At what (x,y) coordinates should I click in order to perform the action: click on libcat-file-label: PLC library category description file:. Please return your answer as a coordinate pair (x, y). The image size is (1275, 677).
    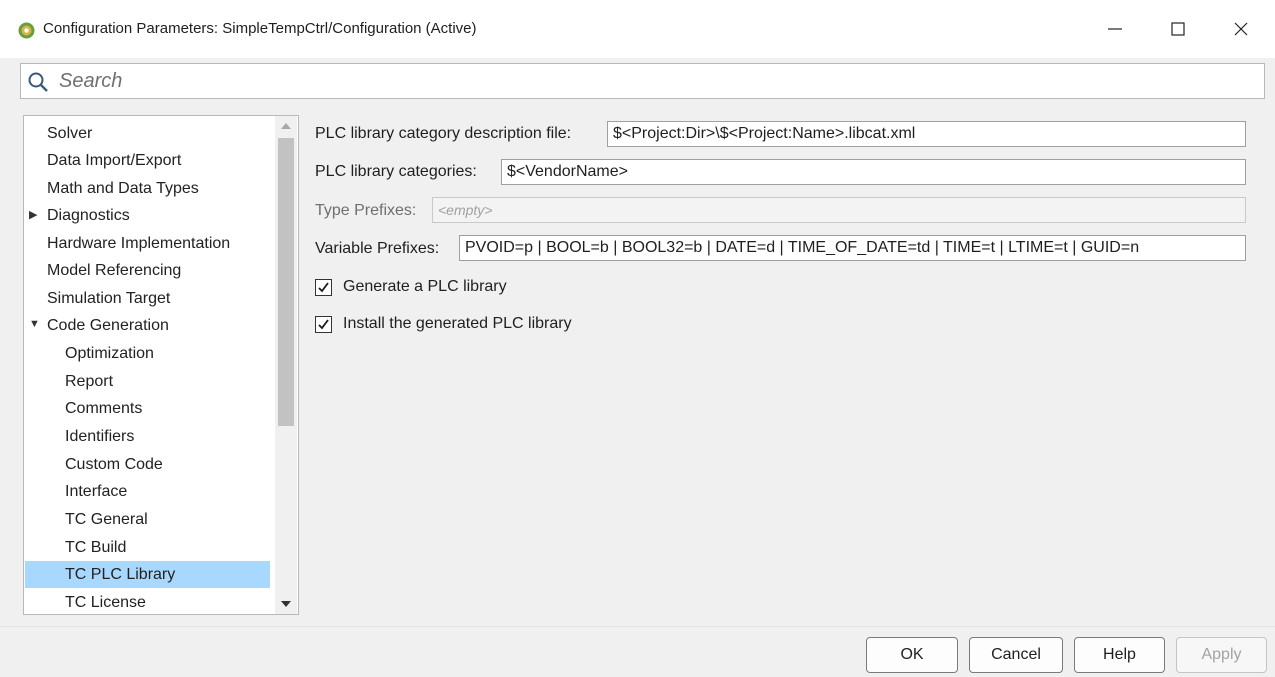
    Looking at the image, I should click on (443, 133).